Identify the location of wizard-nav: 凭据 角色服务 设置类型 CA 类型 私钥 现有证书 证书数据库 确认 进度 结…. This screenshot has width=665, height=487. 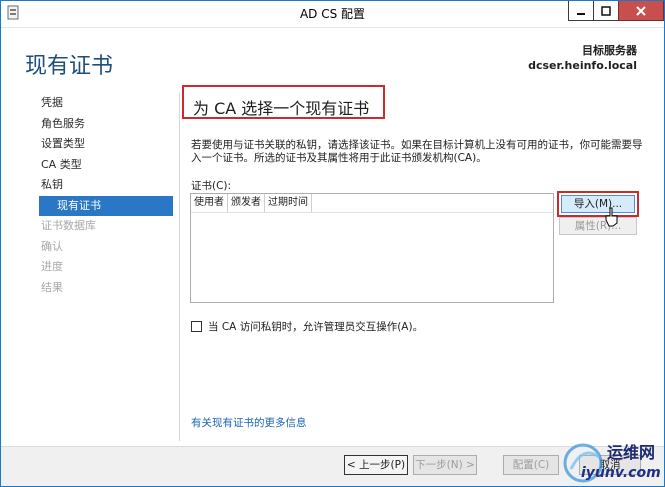
(98, 195).